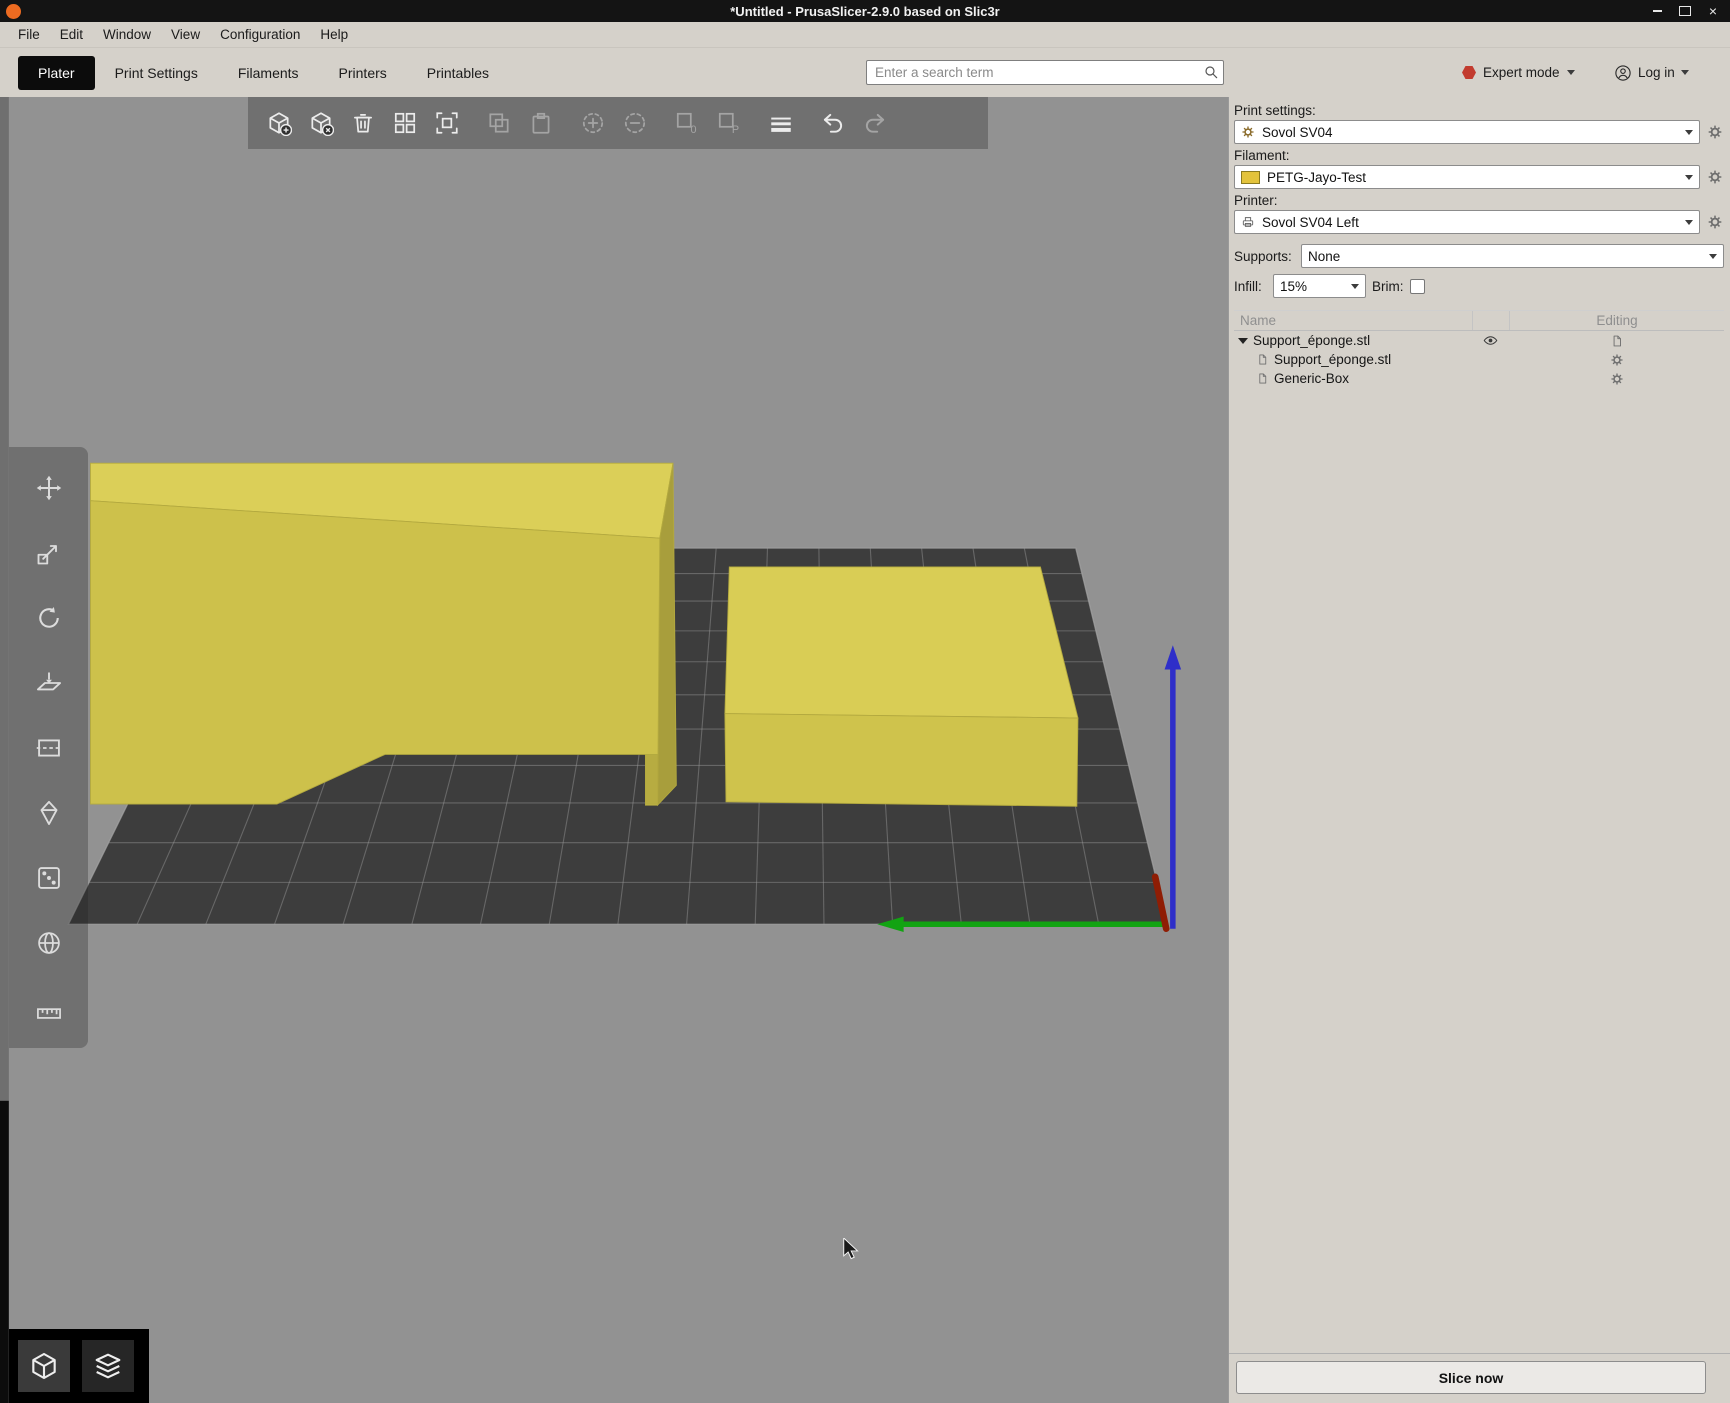 This screenshot has width=1730, height=1403. What do you see at coordinates (1467, 177) in the screenshot?
I see `filament-combo: PETG-Jayo-Test` at bounding box center [1467, 177].